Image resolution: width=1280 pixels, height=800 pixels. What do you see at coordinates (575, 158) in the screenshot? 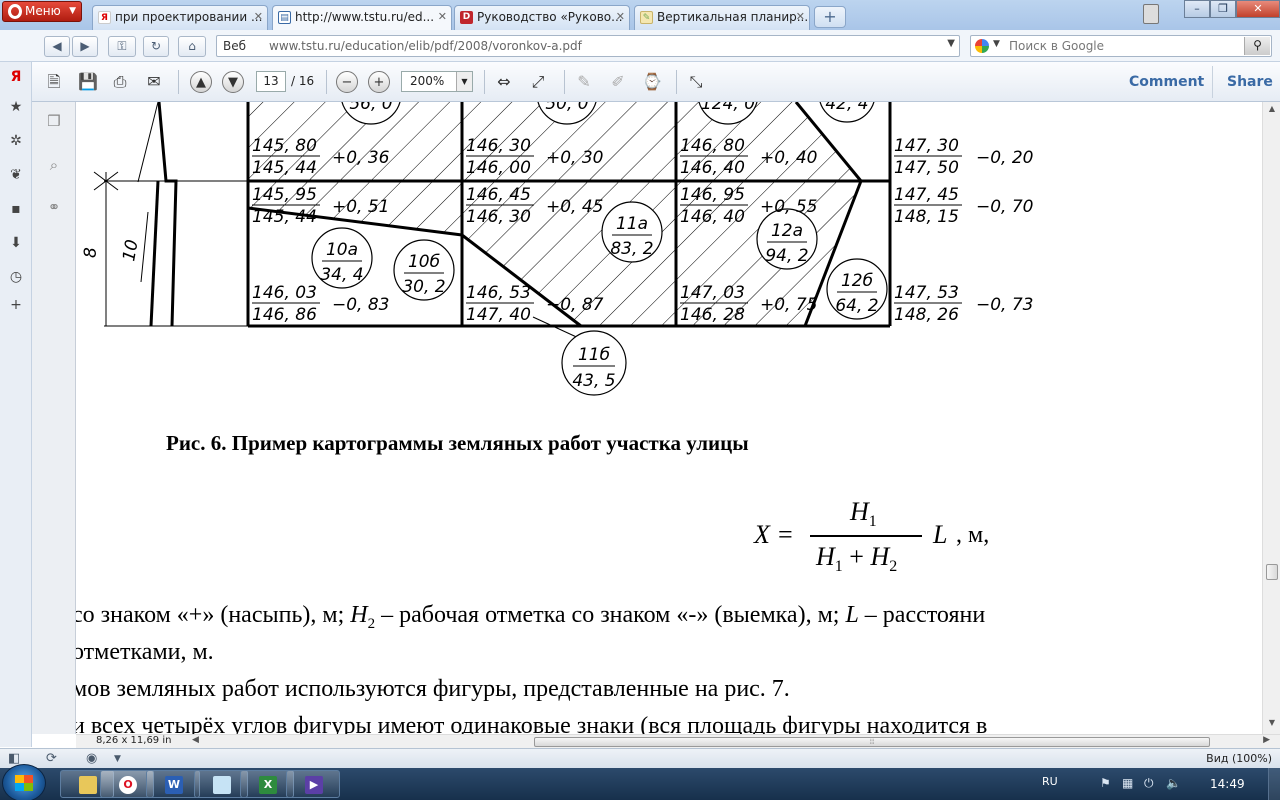
I see `work-mark: +0, 30` at bounding box center [575, 158].